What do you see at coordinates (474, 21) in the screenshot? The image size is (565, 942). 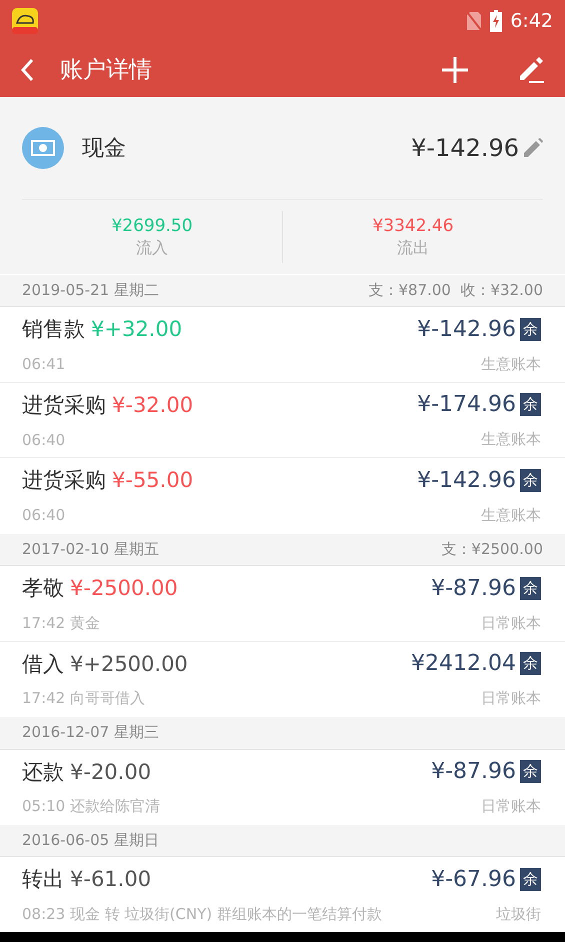 I see `no-sim-icon` at bounding box center [474, 21].